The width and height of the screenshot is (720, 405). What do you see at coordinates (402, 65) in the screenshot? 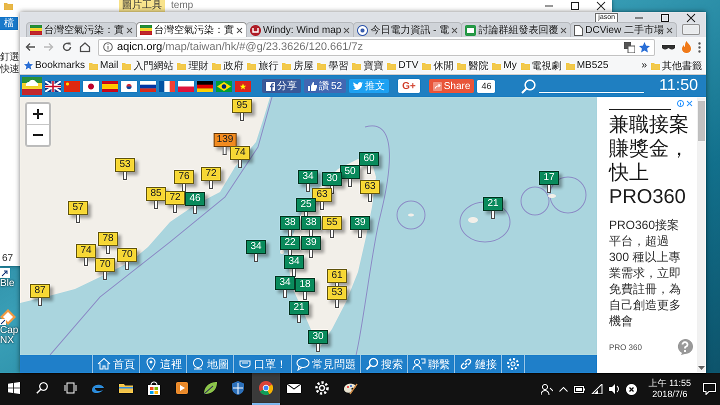
I see `bookmark-item: DTV` at bounding box center [402, 65].